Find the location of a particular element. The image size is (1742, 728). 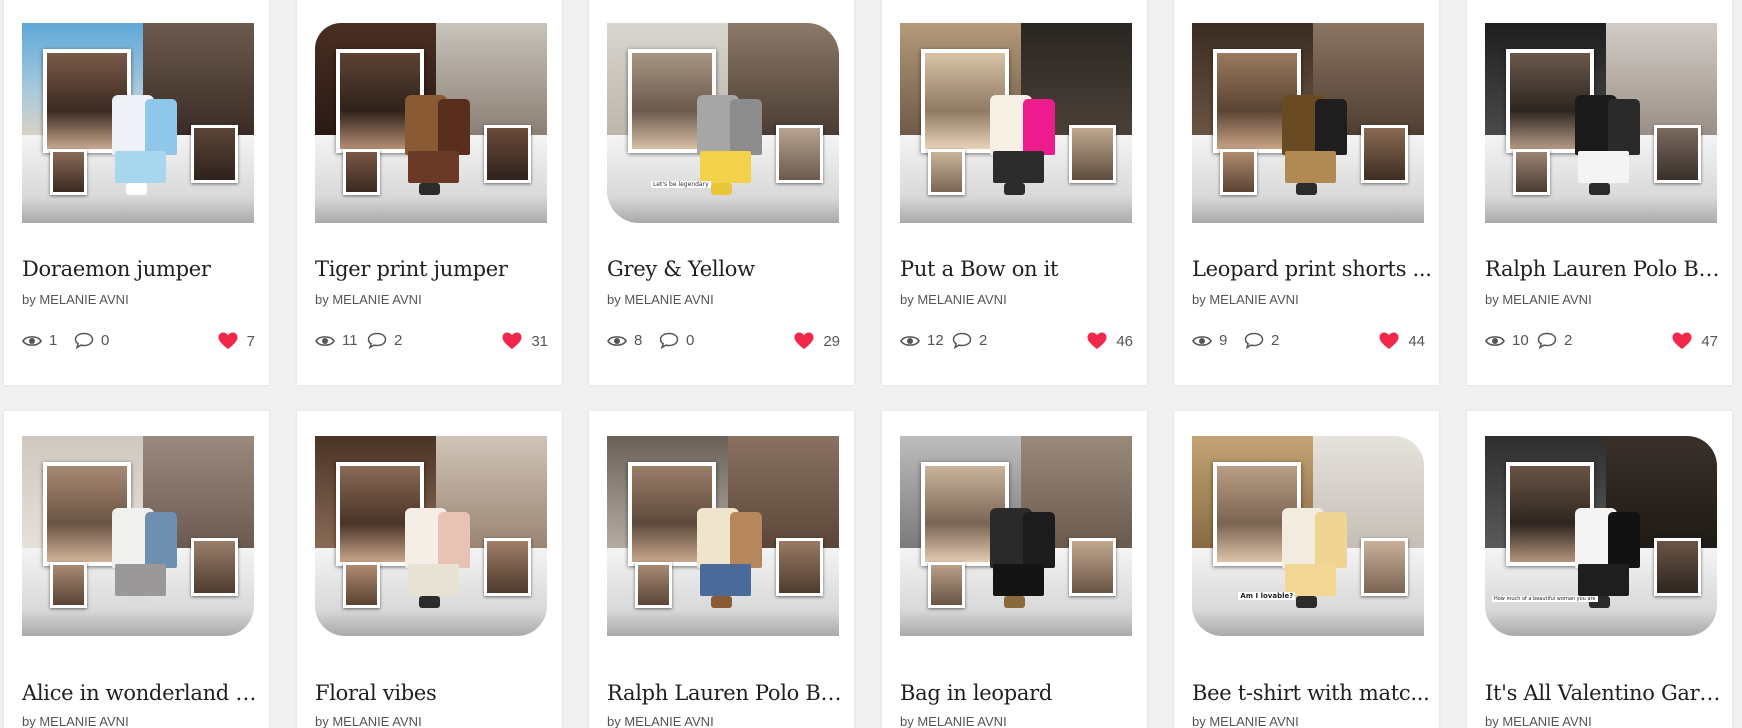

set-title: Put a Bow on it is located at coordinates (1020, 269).